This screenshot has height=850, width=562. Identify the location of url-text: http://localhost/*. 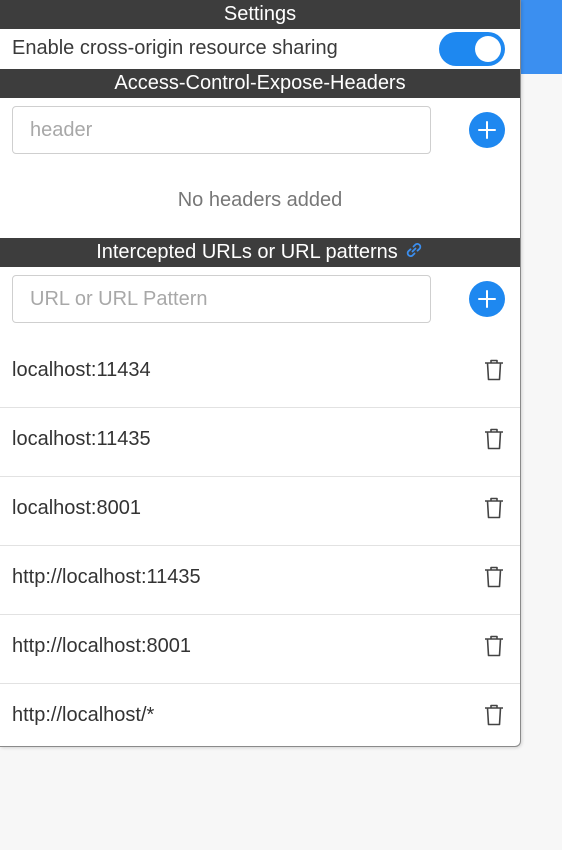
(83, 715).